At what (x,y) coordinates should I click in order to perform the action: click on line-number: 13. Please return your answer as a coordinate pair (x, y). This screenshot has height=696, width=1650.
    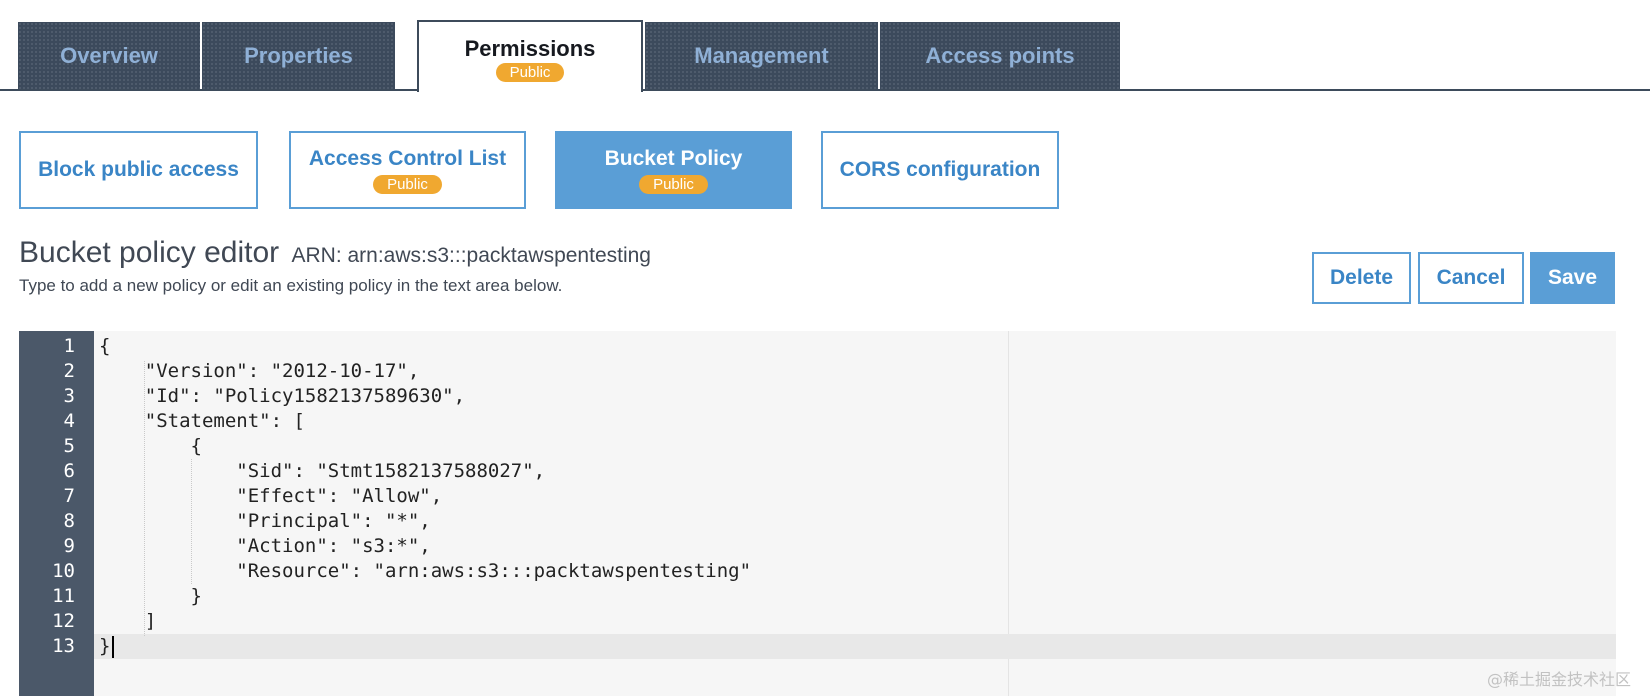
    Looking at the image, I should click on (63, 646).